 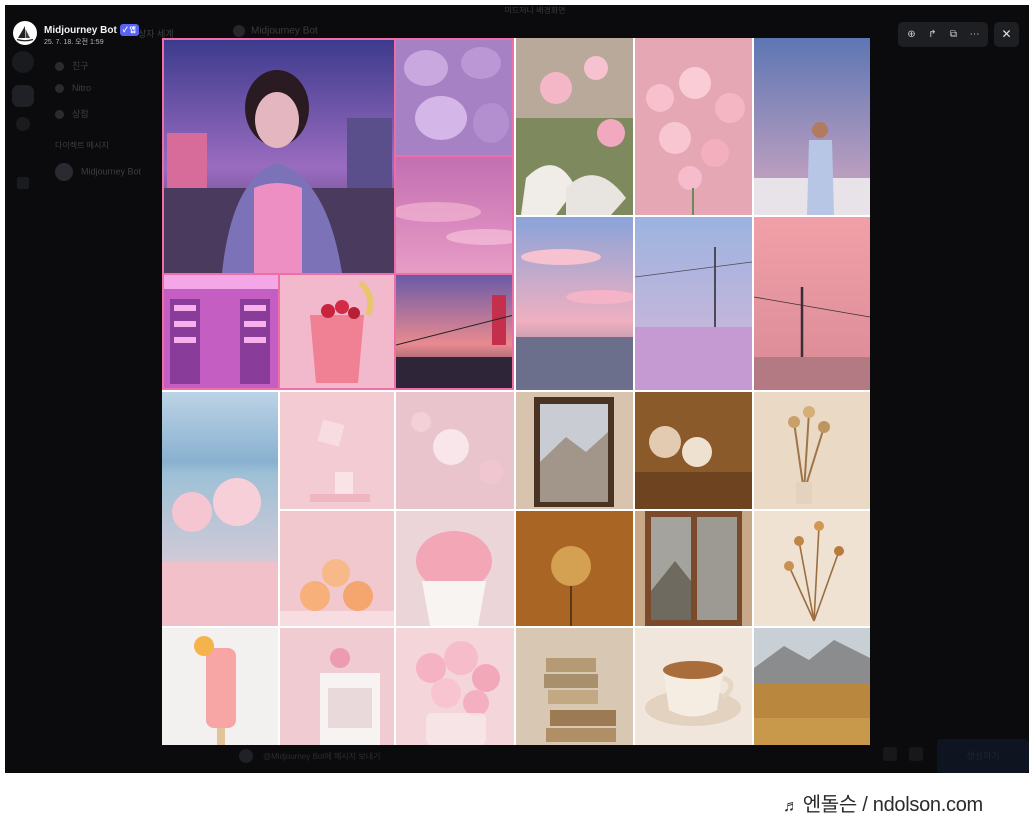 What do you see at coordinates (23, 62) in the screenshot?
I see `direct-messages-icon` at bounding box center [23, 62].